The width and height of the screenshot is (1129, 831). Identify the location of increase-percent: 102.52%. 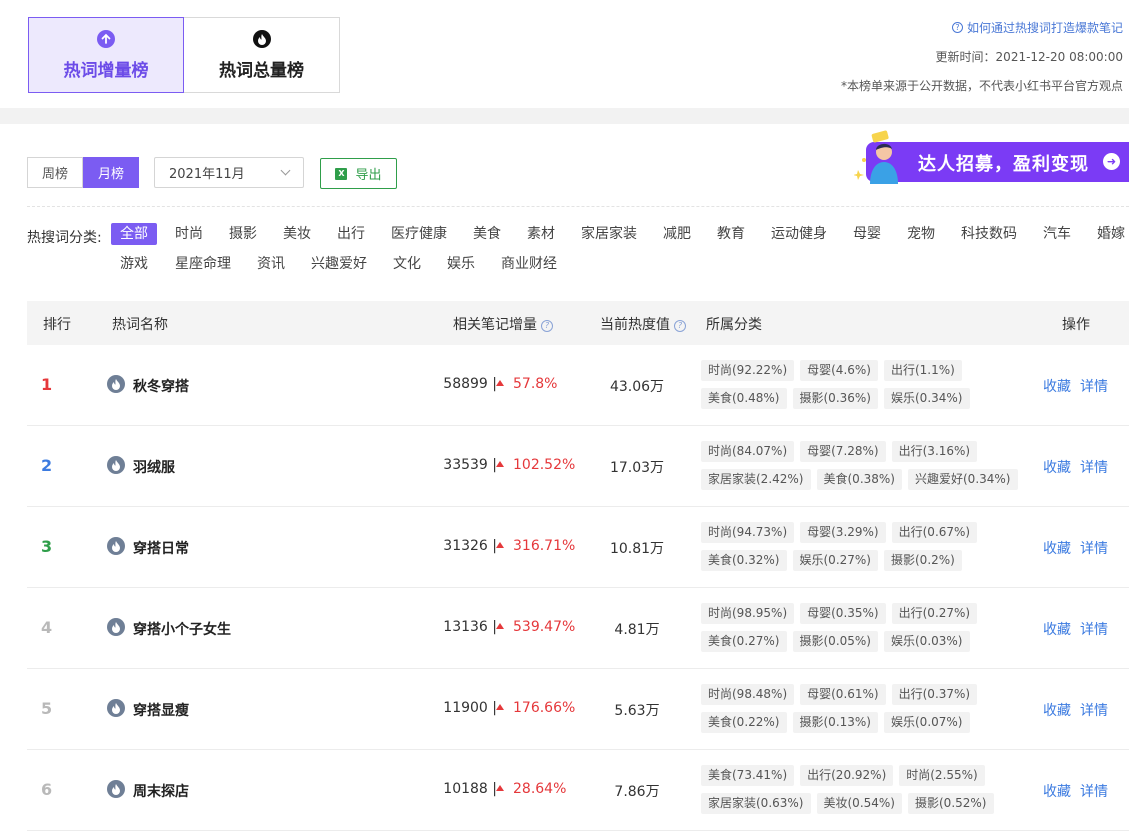
(535, 465).